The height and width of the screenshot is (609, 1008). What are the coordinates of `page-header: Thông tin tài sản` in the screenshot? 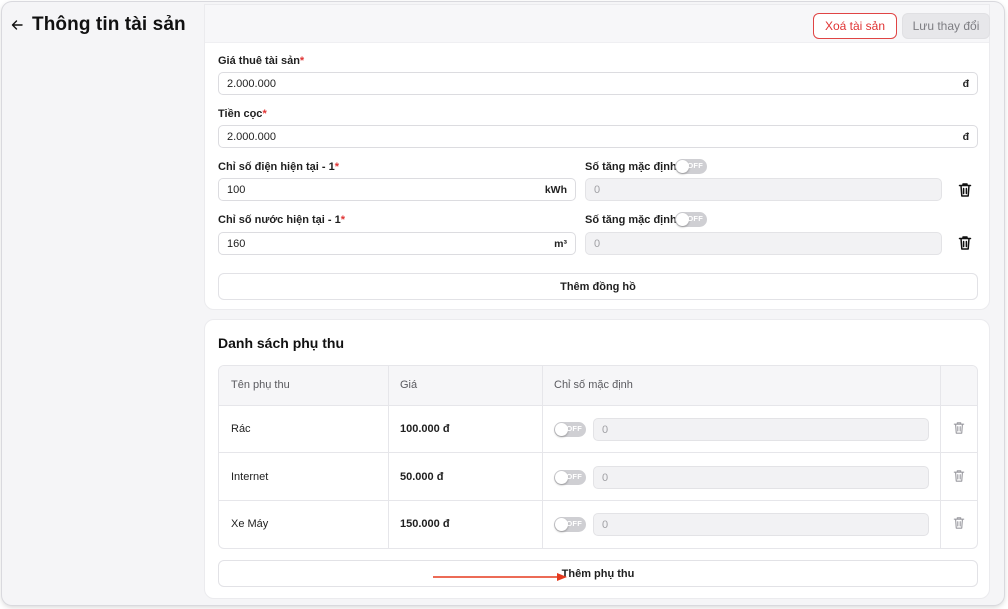 It's located at (98, 25).